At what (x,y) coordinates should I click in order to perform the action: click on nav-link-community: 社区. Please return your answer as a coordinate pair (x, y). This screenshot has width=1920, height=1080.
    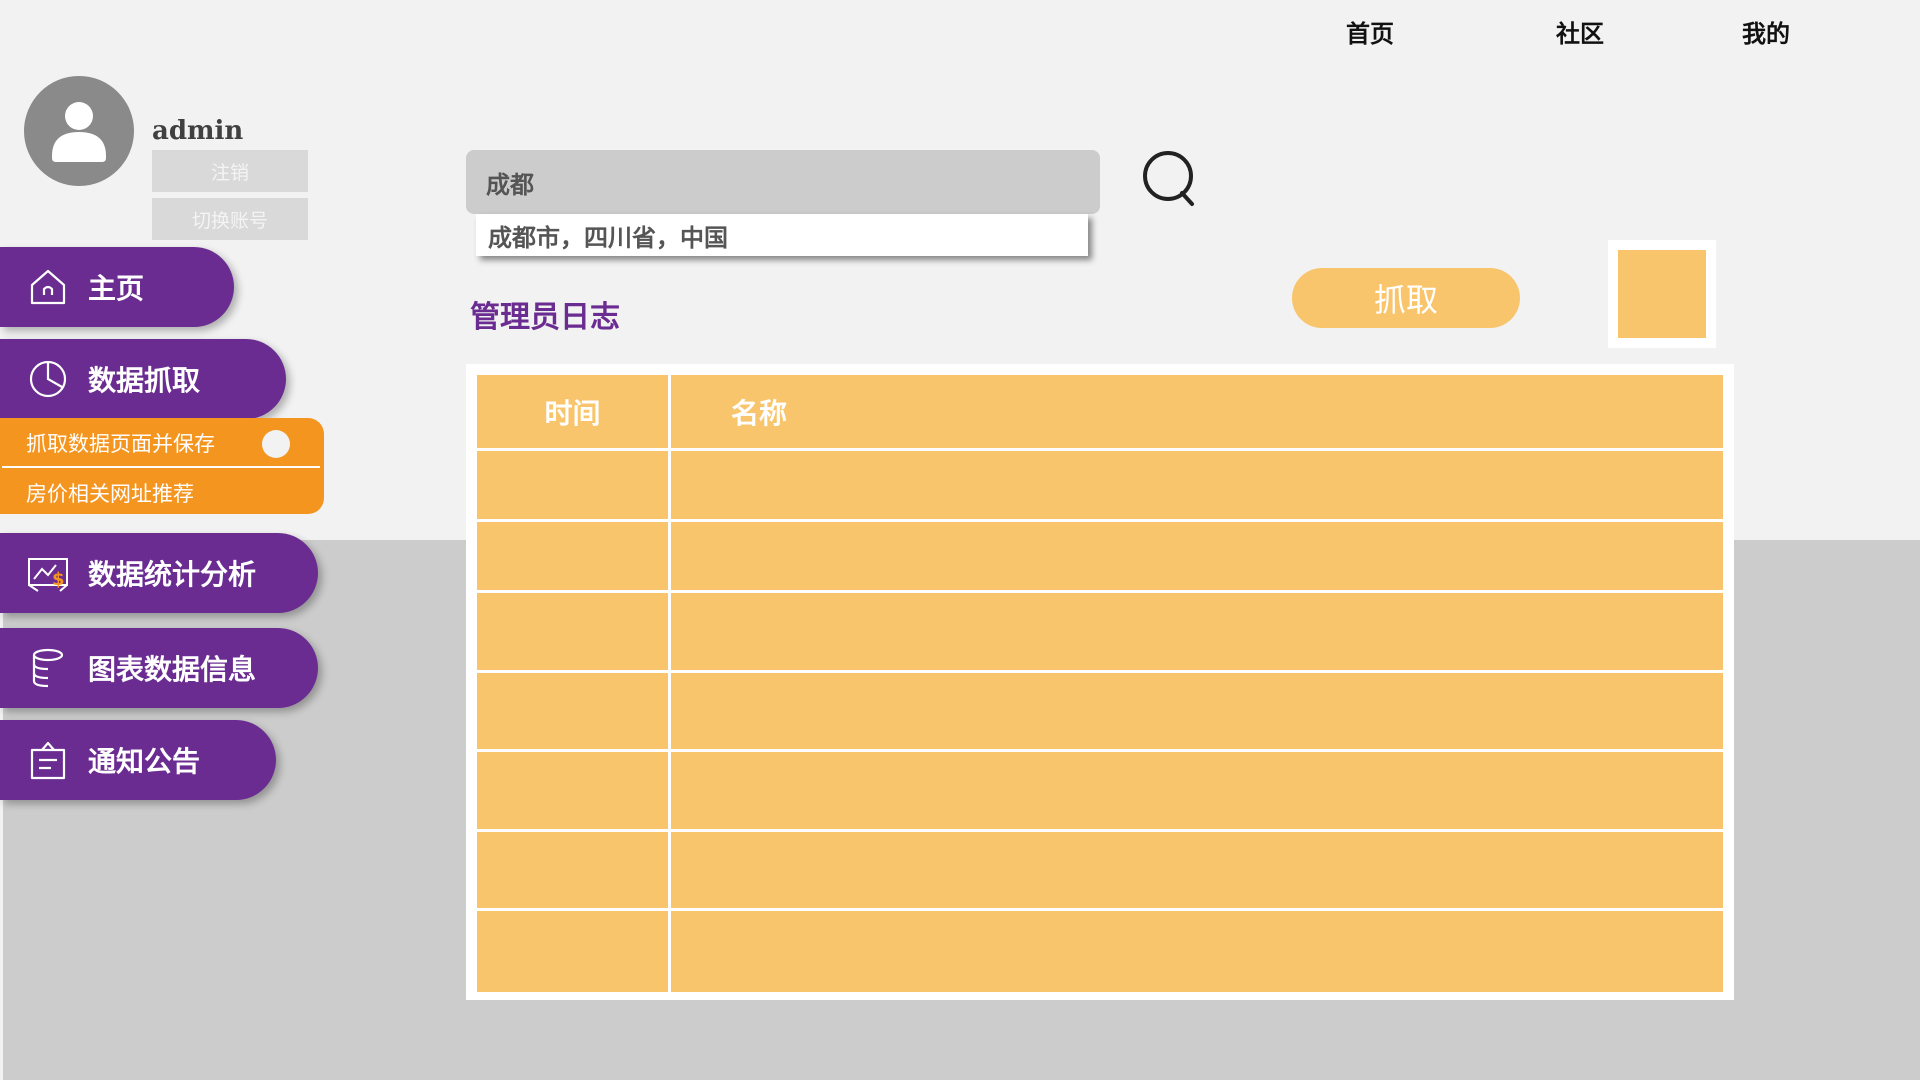
    Looking at the image, I should click on (1580, 31).